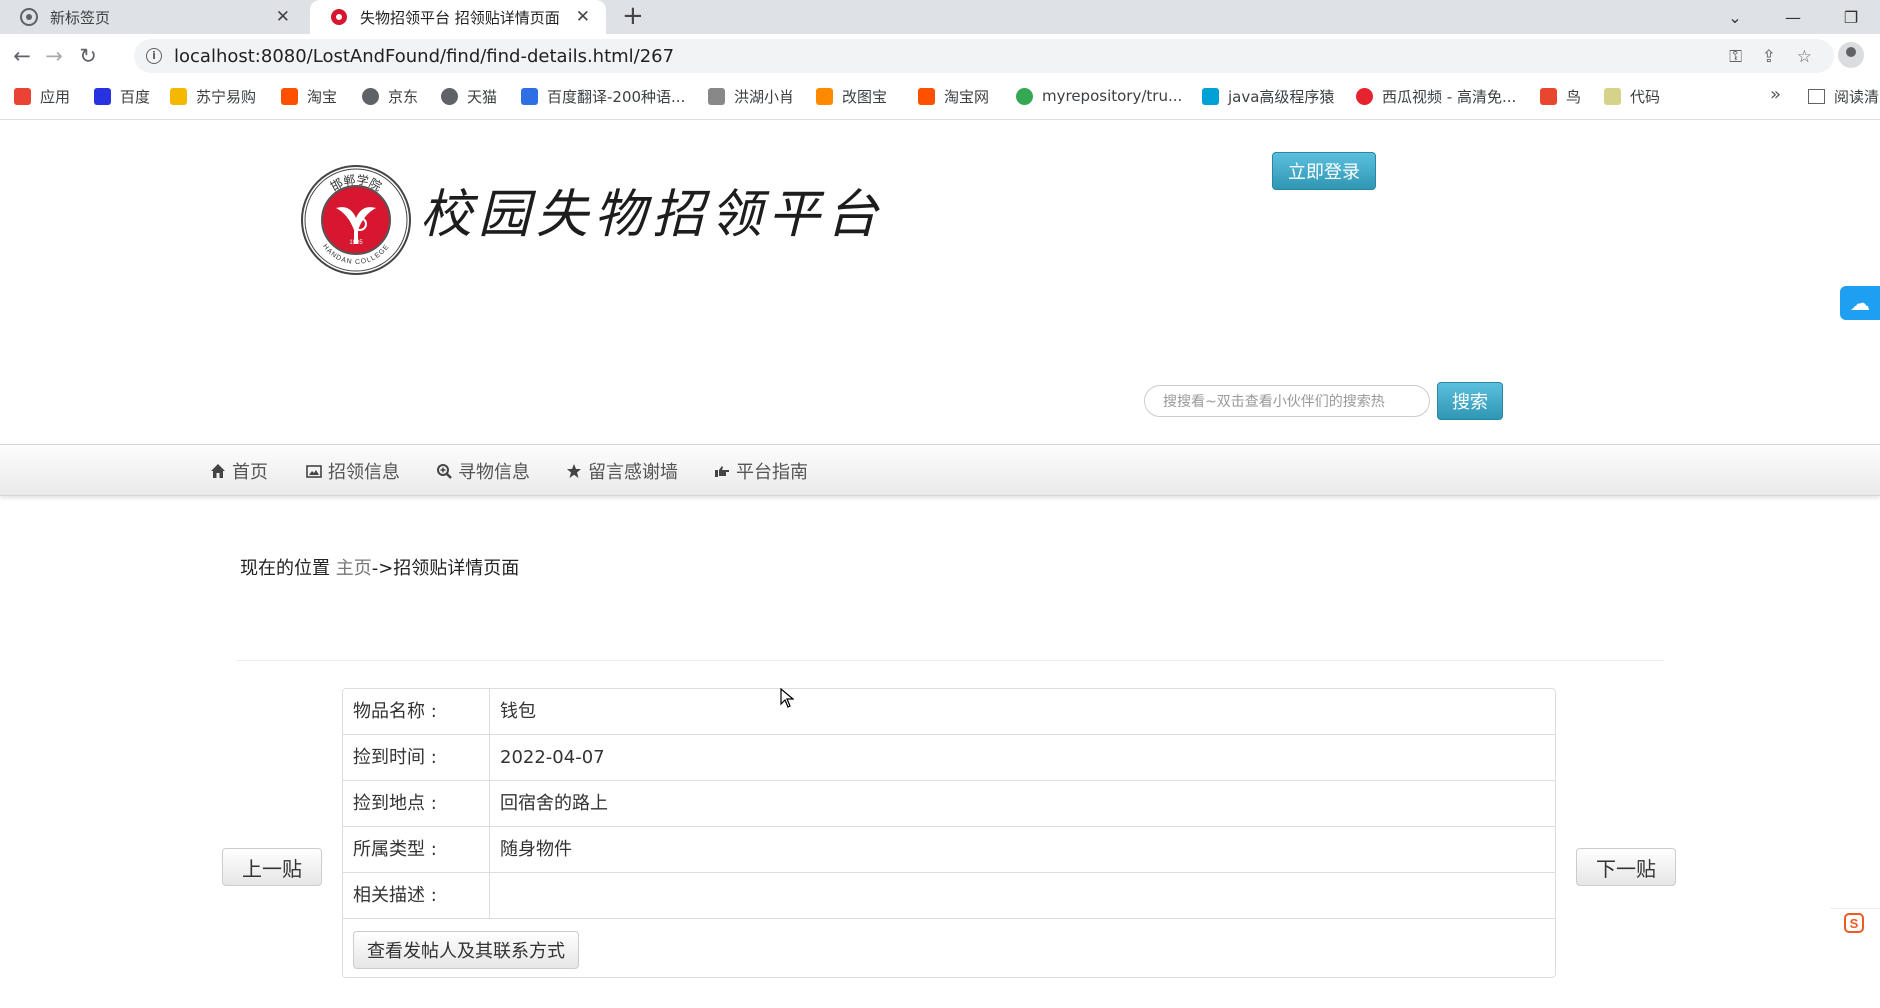 Image resolution: width=1880 pixels, height=1008 pixels. I want to click on apps-grid-icon, so click(22, 96).